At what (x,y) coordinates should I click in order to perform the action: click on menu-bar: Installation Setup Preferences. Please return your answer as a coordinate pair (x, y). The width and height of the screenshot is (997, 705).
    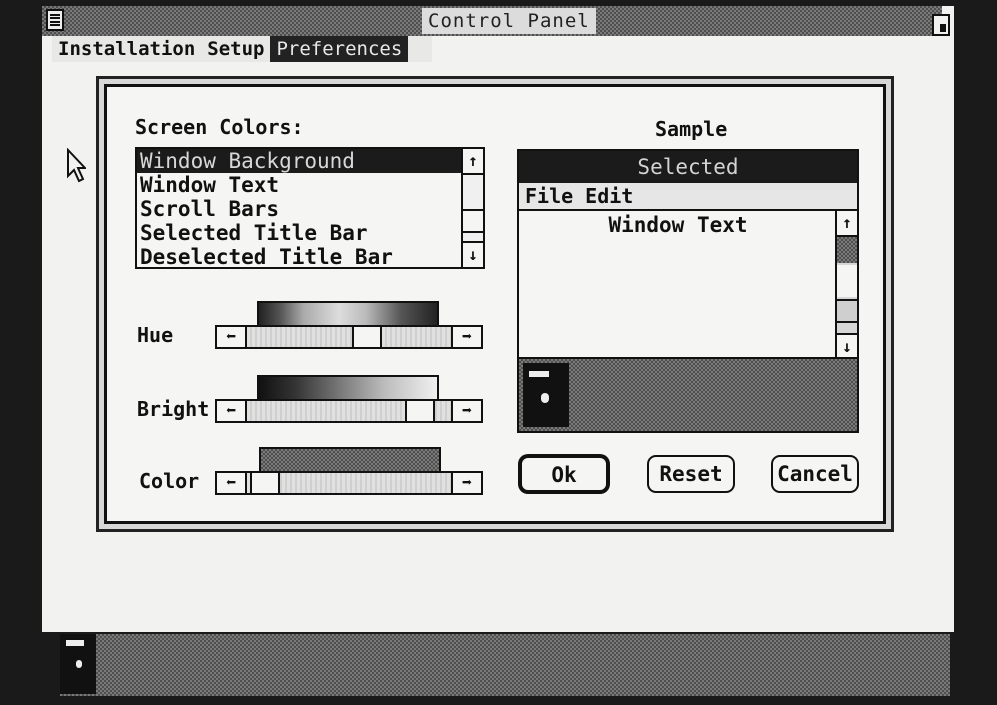
    Looking at the image, I should click on (242, 49).